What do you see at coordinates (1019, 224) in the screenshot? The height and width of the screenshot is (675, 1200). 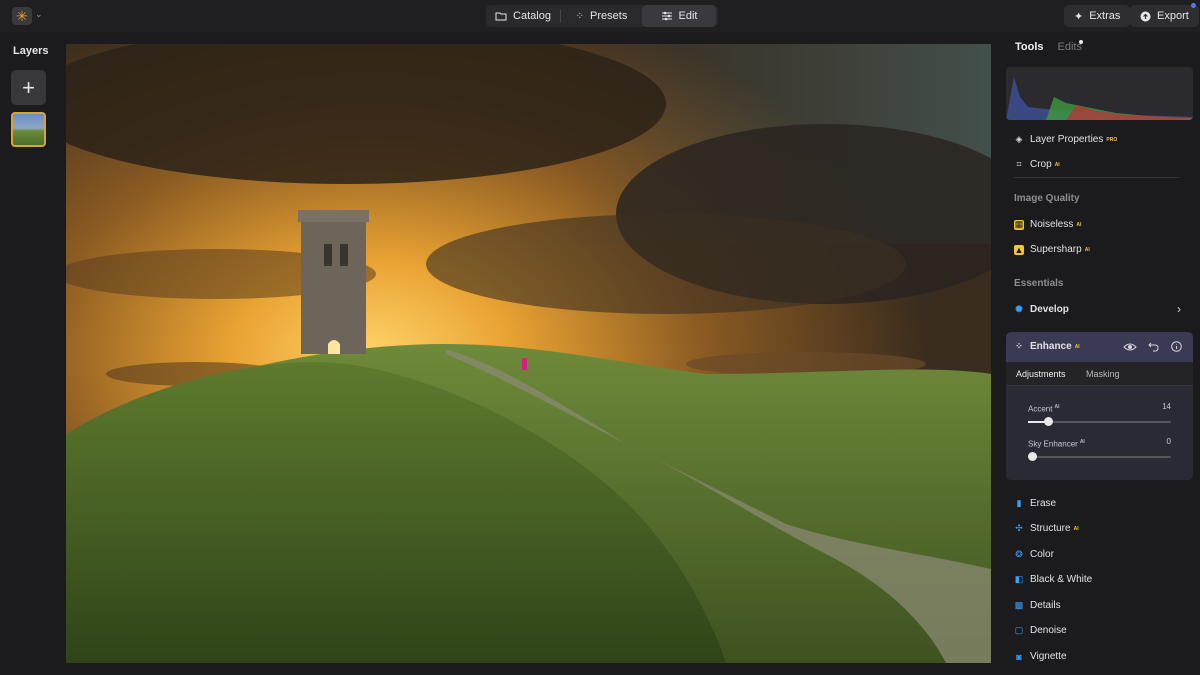 I see `noiseless-icon: ▦` at bounding box center [1019, 224].